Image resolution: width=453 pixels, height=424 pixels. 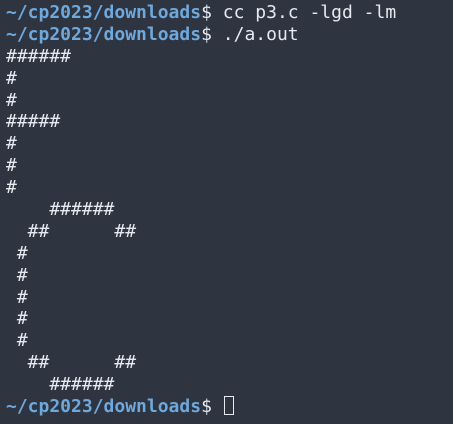 What do you see at coordinates (260, 34) in the screenshot?
I see `command-text: ./a.out` at bounding box center [260, 34].